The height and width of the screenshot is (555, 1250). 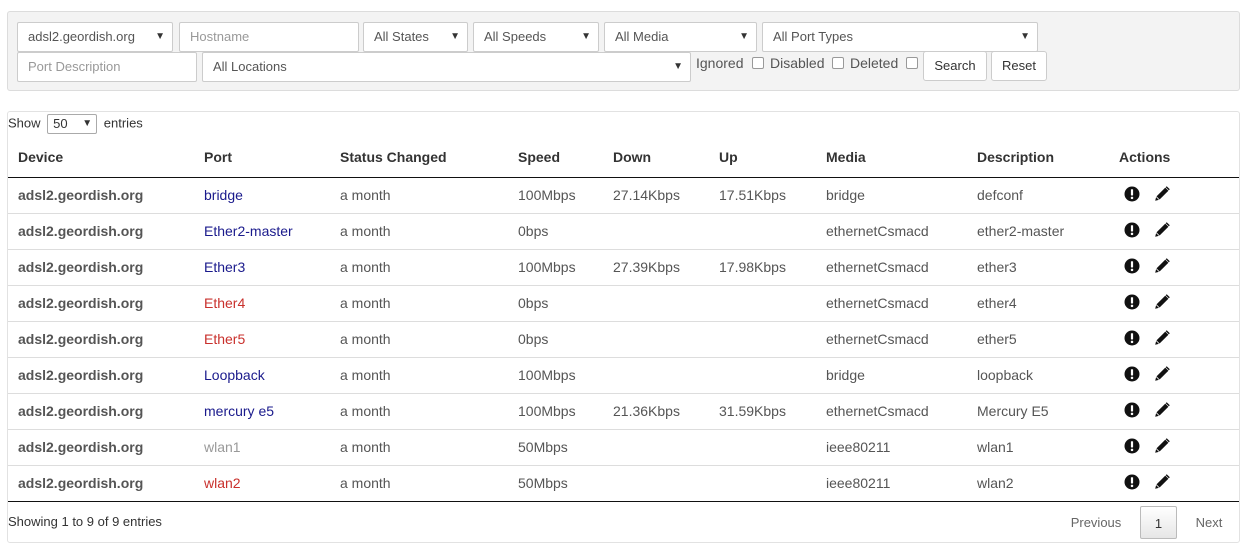 What do you see at coordinates (250, 66) in the screenshot?
I see `locations-select-value: All Locations` at bounding box center [250, 66].